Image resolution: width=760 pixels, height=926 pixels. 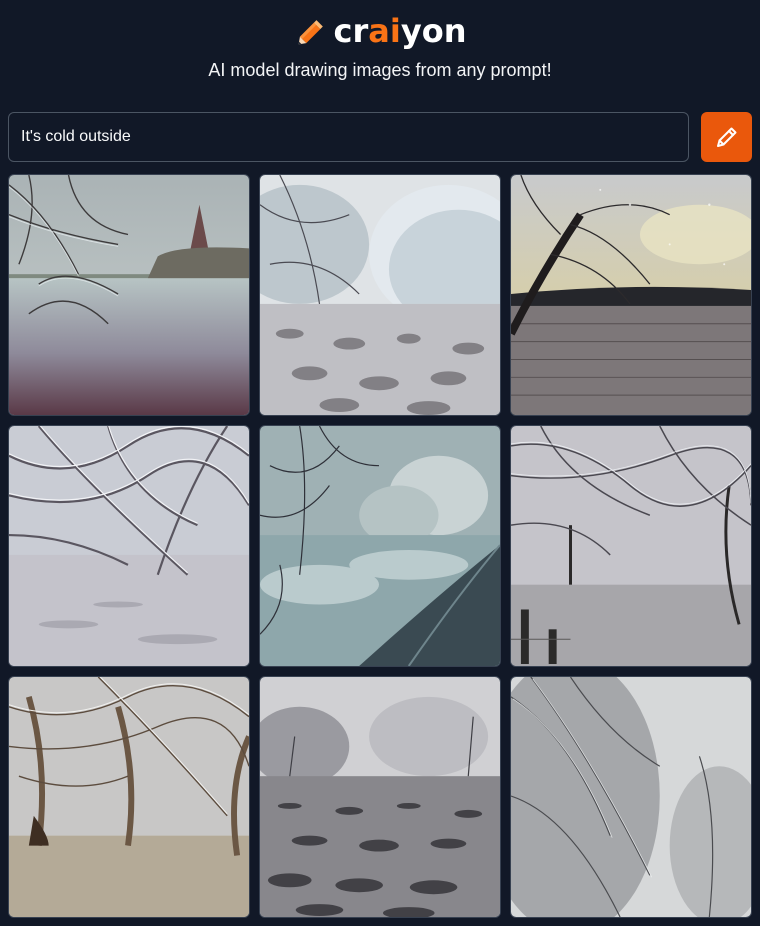 I want to click on logo-wordmark: craiyon, so click(x=400, y=31).